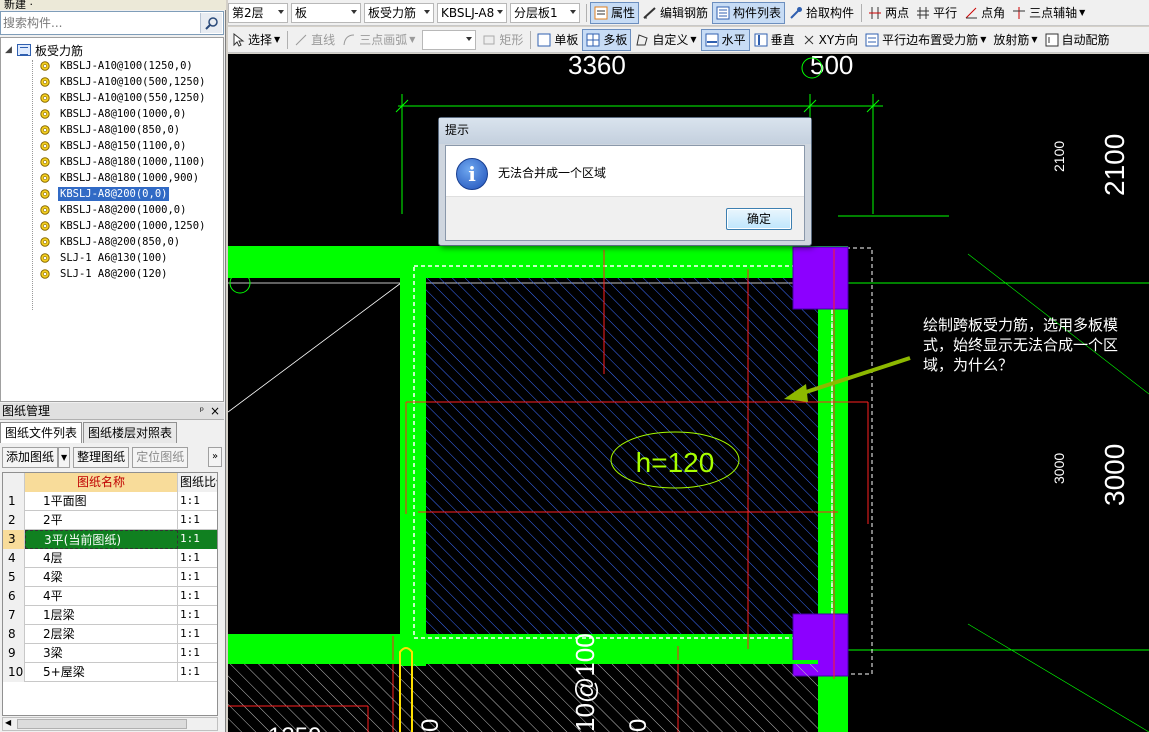 The image size is (1149, 732). I want to click on tree-item: KBSLJ-A8@200(1000,1250), so click(123, 226).